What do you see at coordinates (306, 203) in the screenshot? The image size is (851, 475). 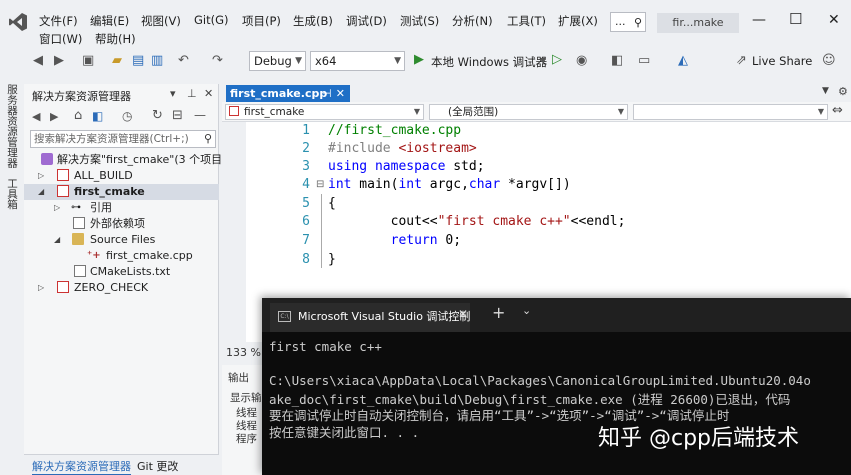 I see `line-number: 5` at bounding box center [306, 203].